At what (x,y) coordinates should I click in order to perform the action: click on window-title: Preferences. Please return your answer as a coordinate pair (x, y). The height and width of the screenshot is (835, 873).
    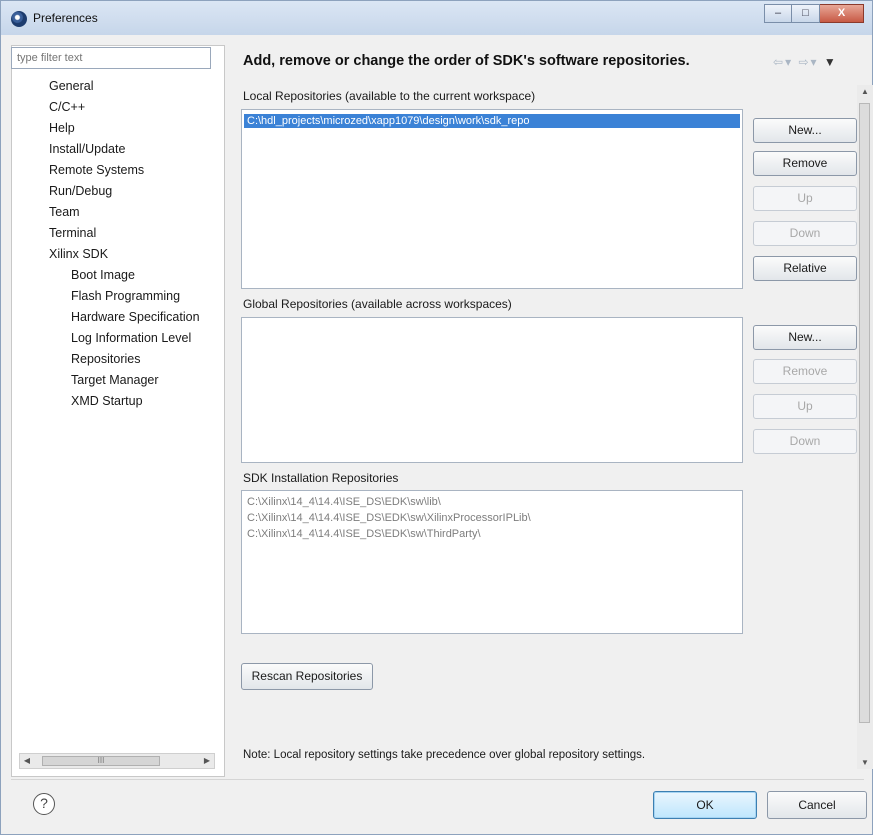
    Looking at the image, I should click on (65, 18).